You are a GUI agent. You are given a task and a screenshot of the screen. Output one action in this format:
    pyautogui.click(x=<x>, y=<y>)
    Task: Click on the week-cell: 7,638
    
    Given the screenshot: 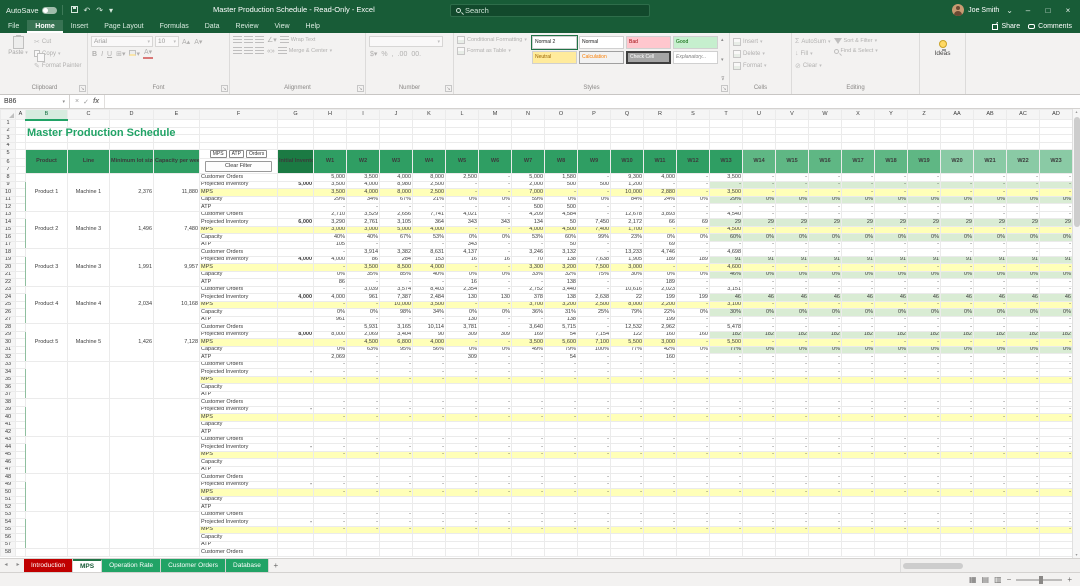 What is the action you would take?
    pyautogui.click(x=594, y=259)
    